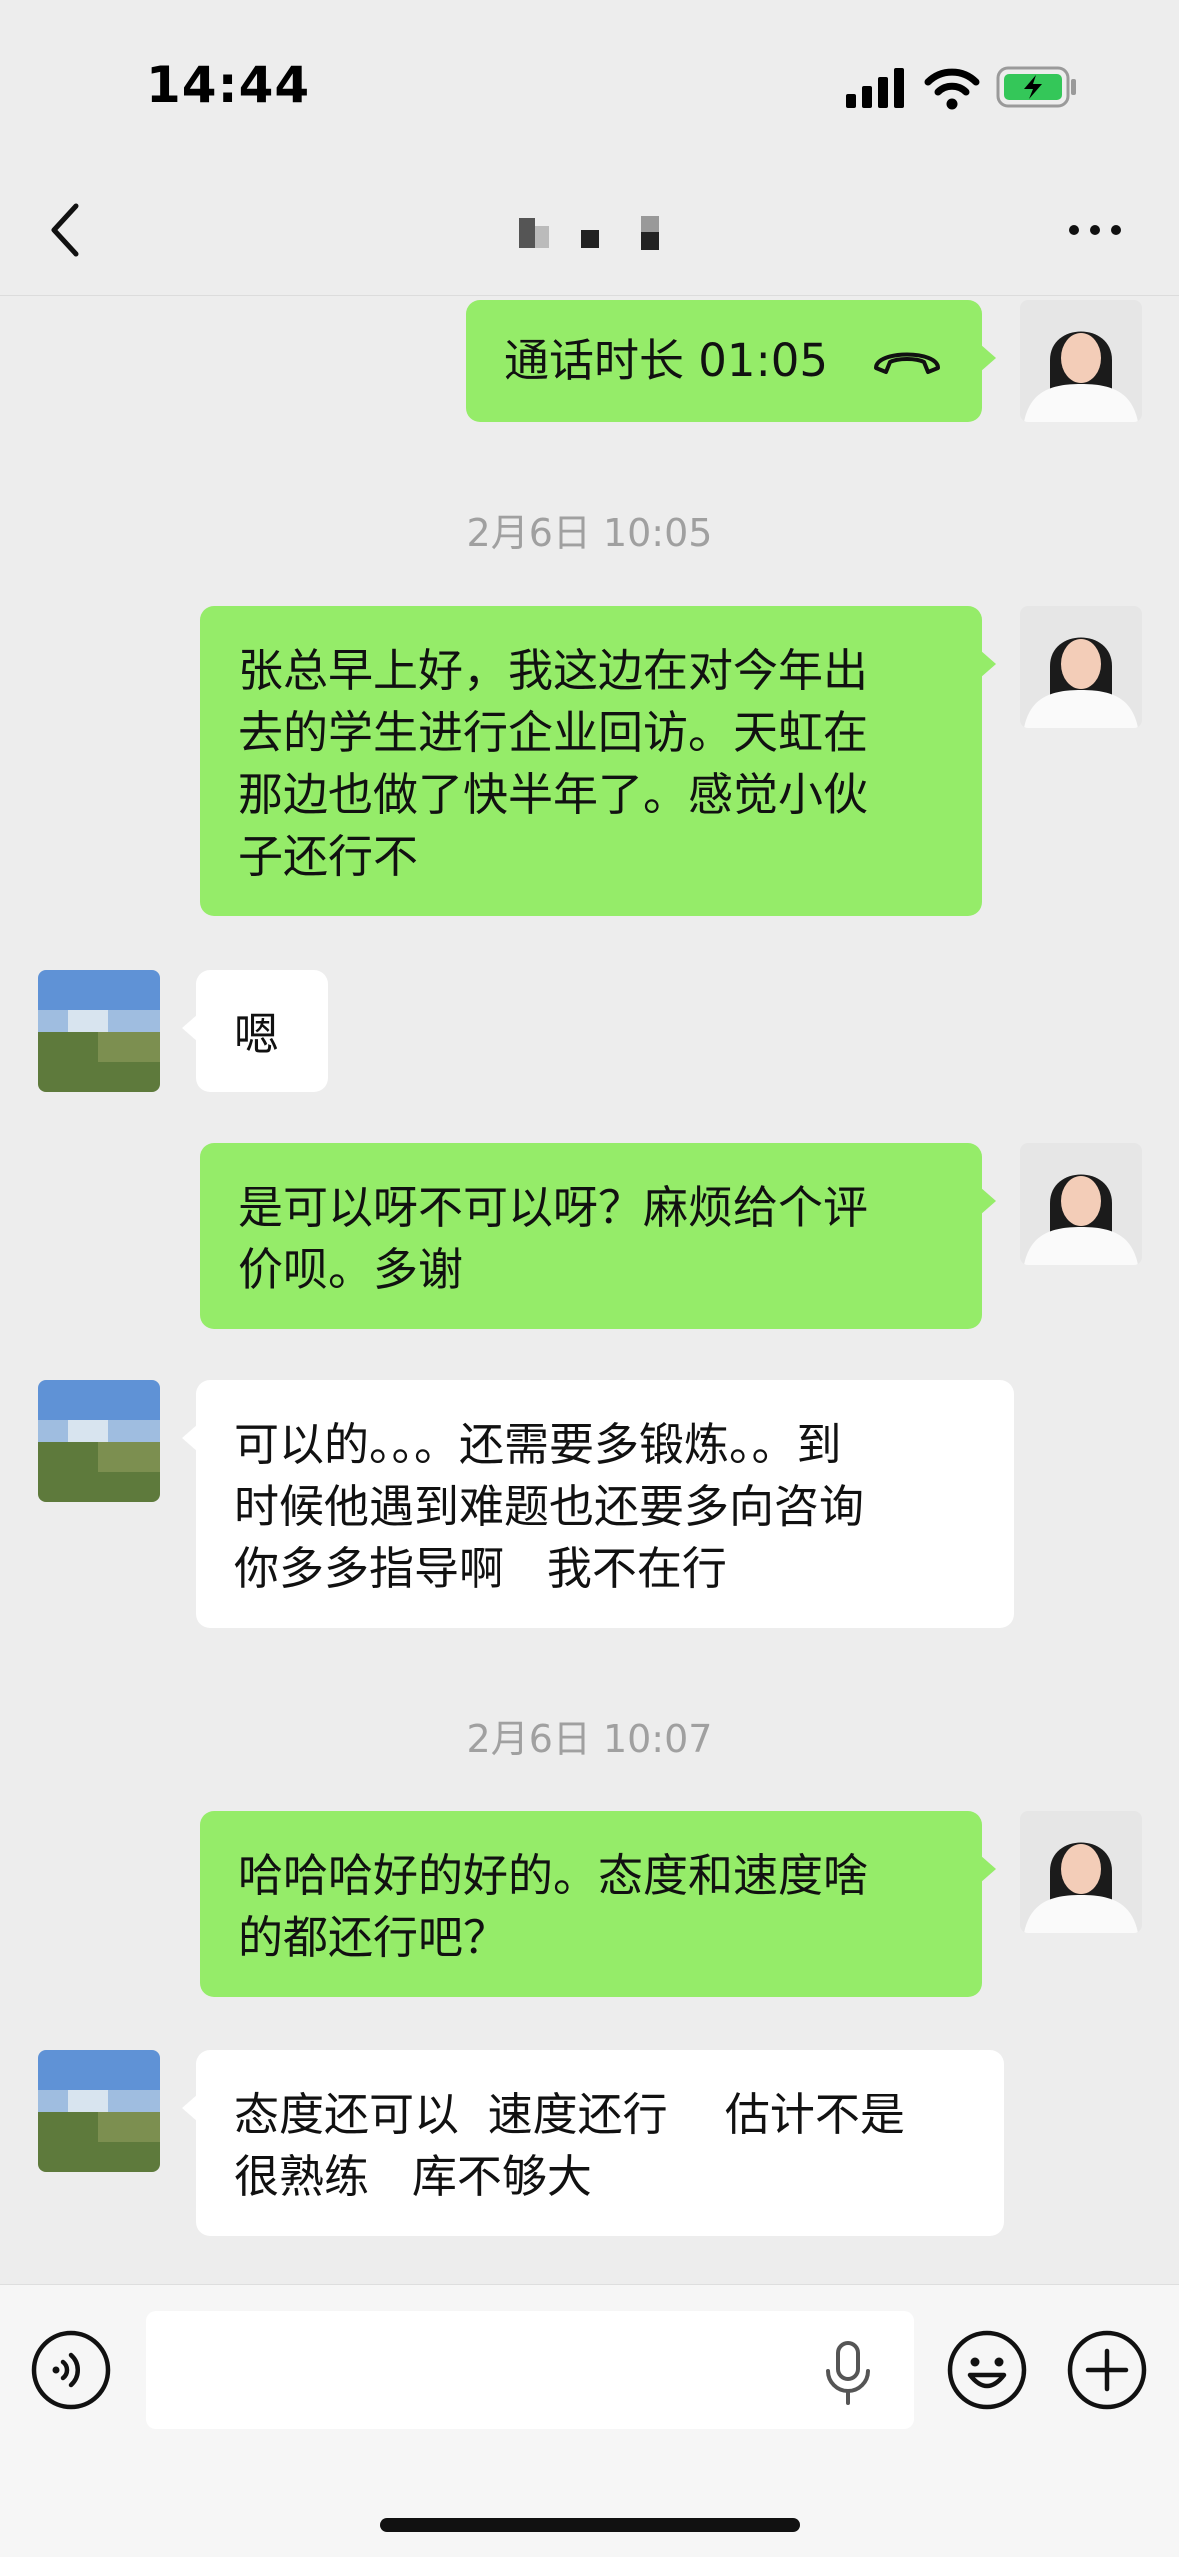  I want to click on message-line: 可以的。。。还需要多锻炼。。到, so click(538, 1444).